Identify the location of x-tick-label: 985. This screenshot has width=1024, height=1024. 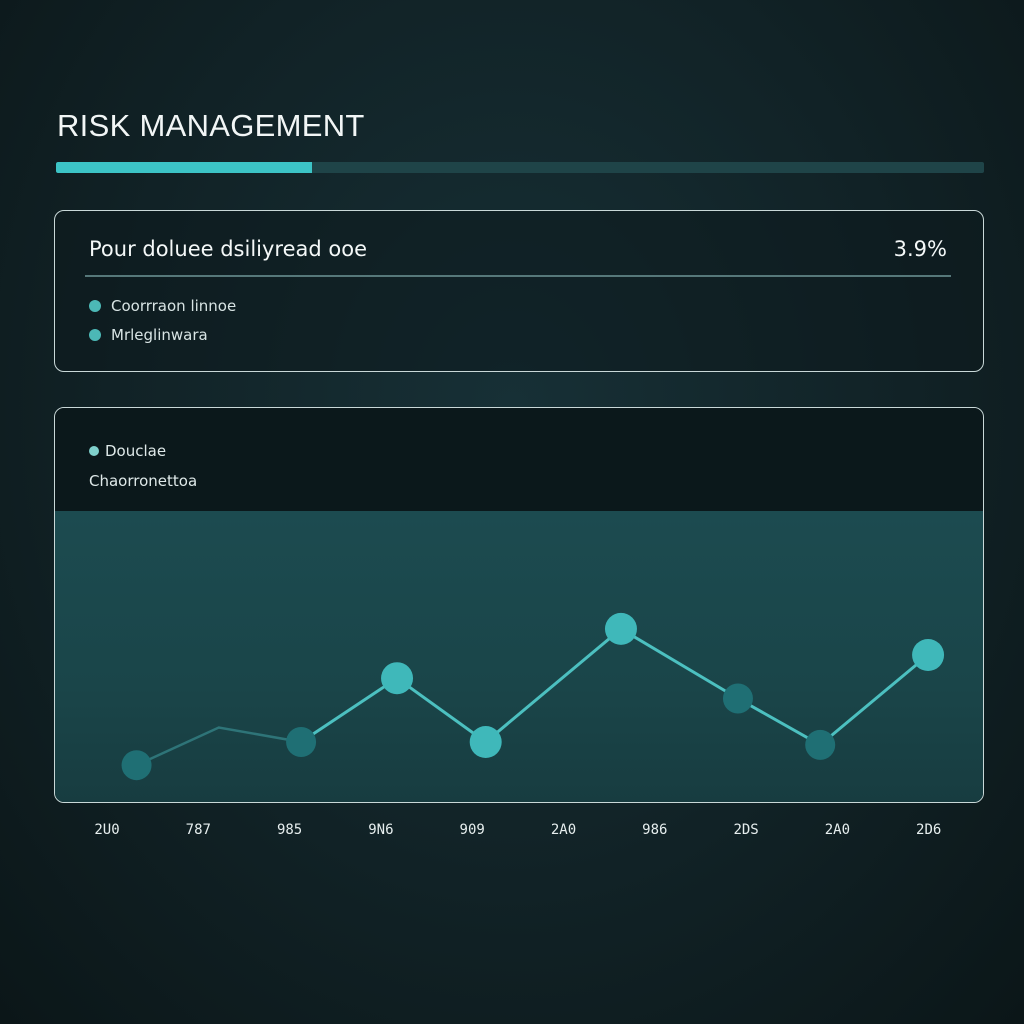
(289, 830).